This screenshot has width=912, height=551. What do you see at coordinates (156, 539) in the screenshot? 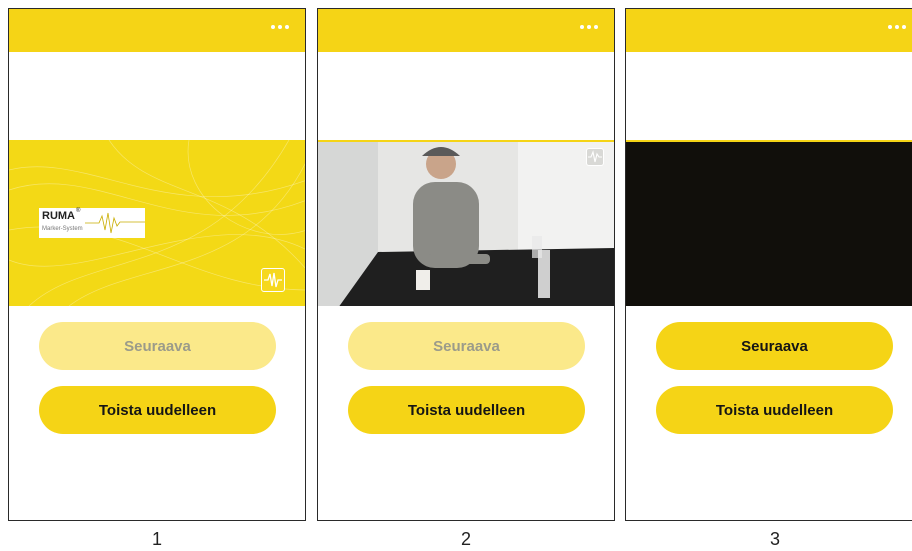
I see `screen-caption: 1` at bounding box center [156, 539].